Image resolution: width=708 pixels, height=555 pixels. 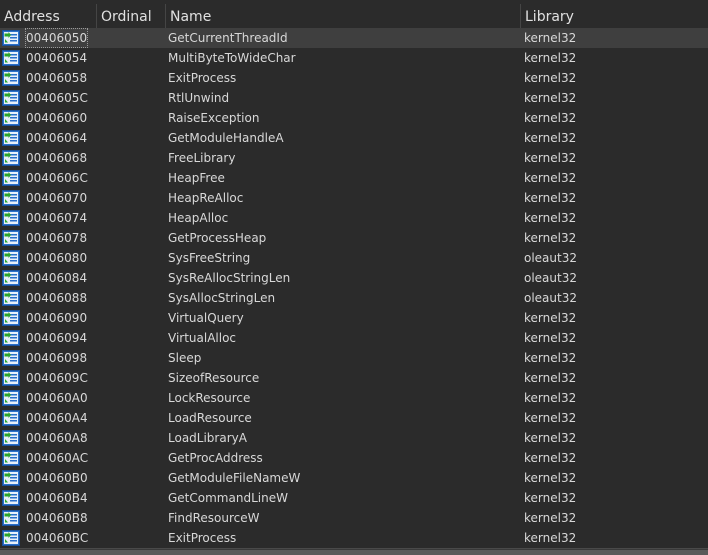 What do you see at coordinates (57, 438) in the screenshot?
I see `address-value: 004060A8` at bounding box center [57, 438].